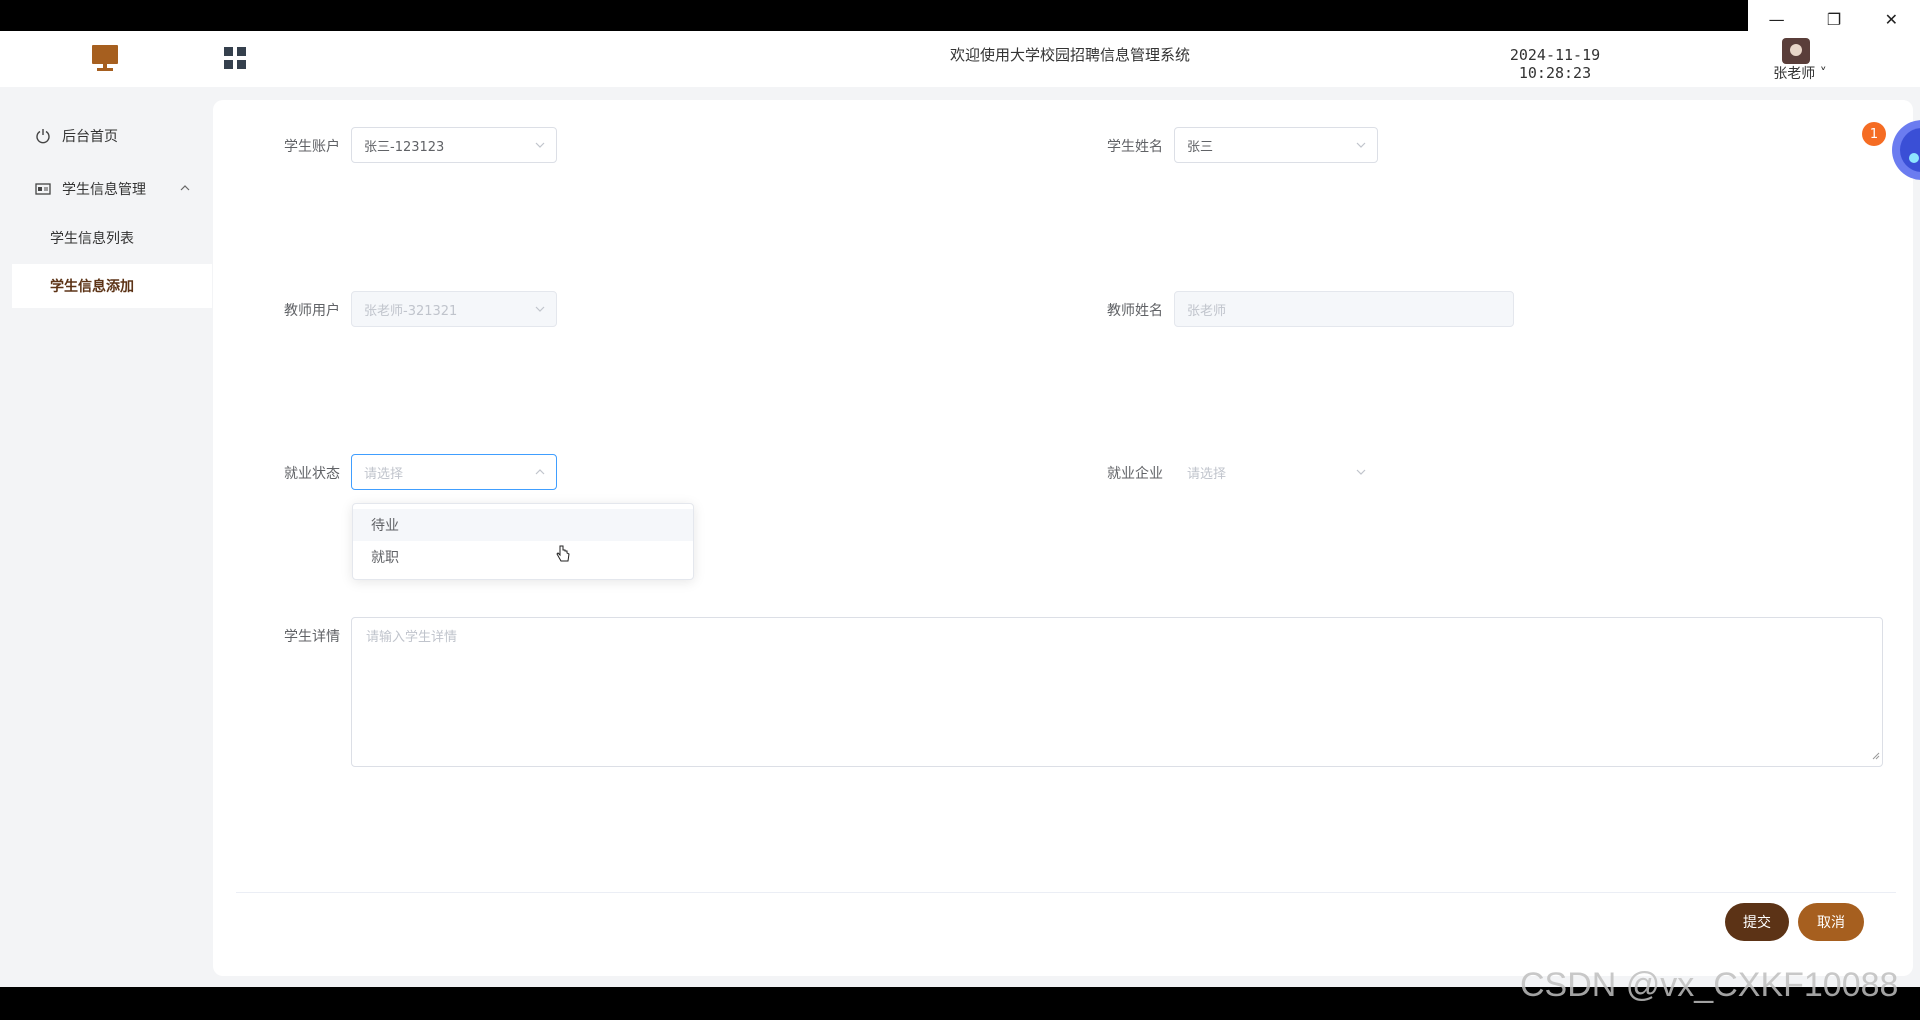 This screenshot has height=1020, width=1920. What do you see at coordinates (1069, 55) in the screenshot?
I see `system-title: 欢迎使用大学校园招聘信息管理系统` at bounding box center [1069, 55].